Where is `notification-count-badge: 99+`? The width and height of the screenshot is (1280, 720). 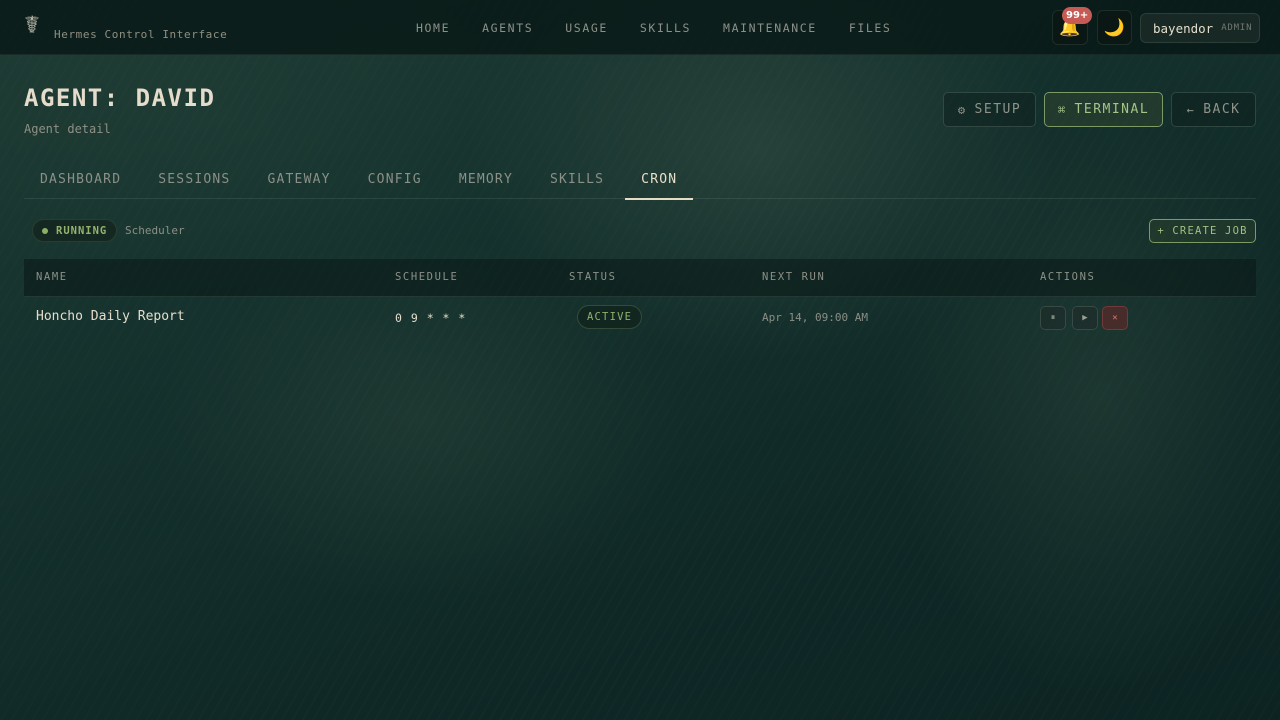 notification-count-badge: 99+ is located at coordinates (1077, 15).